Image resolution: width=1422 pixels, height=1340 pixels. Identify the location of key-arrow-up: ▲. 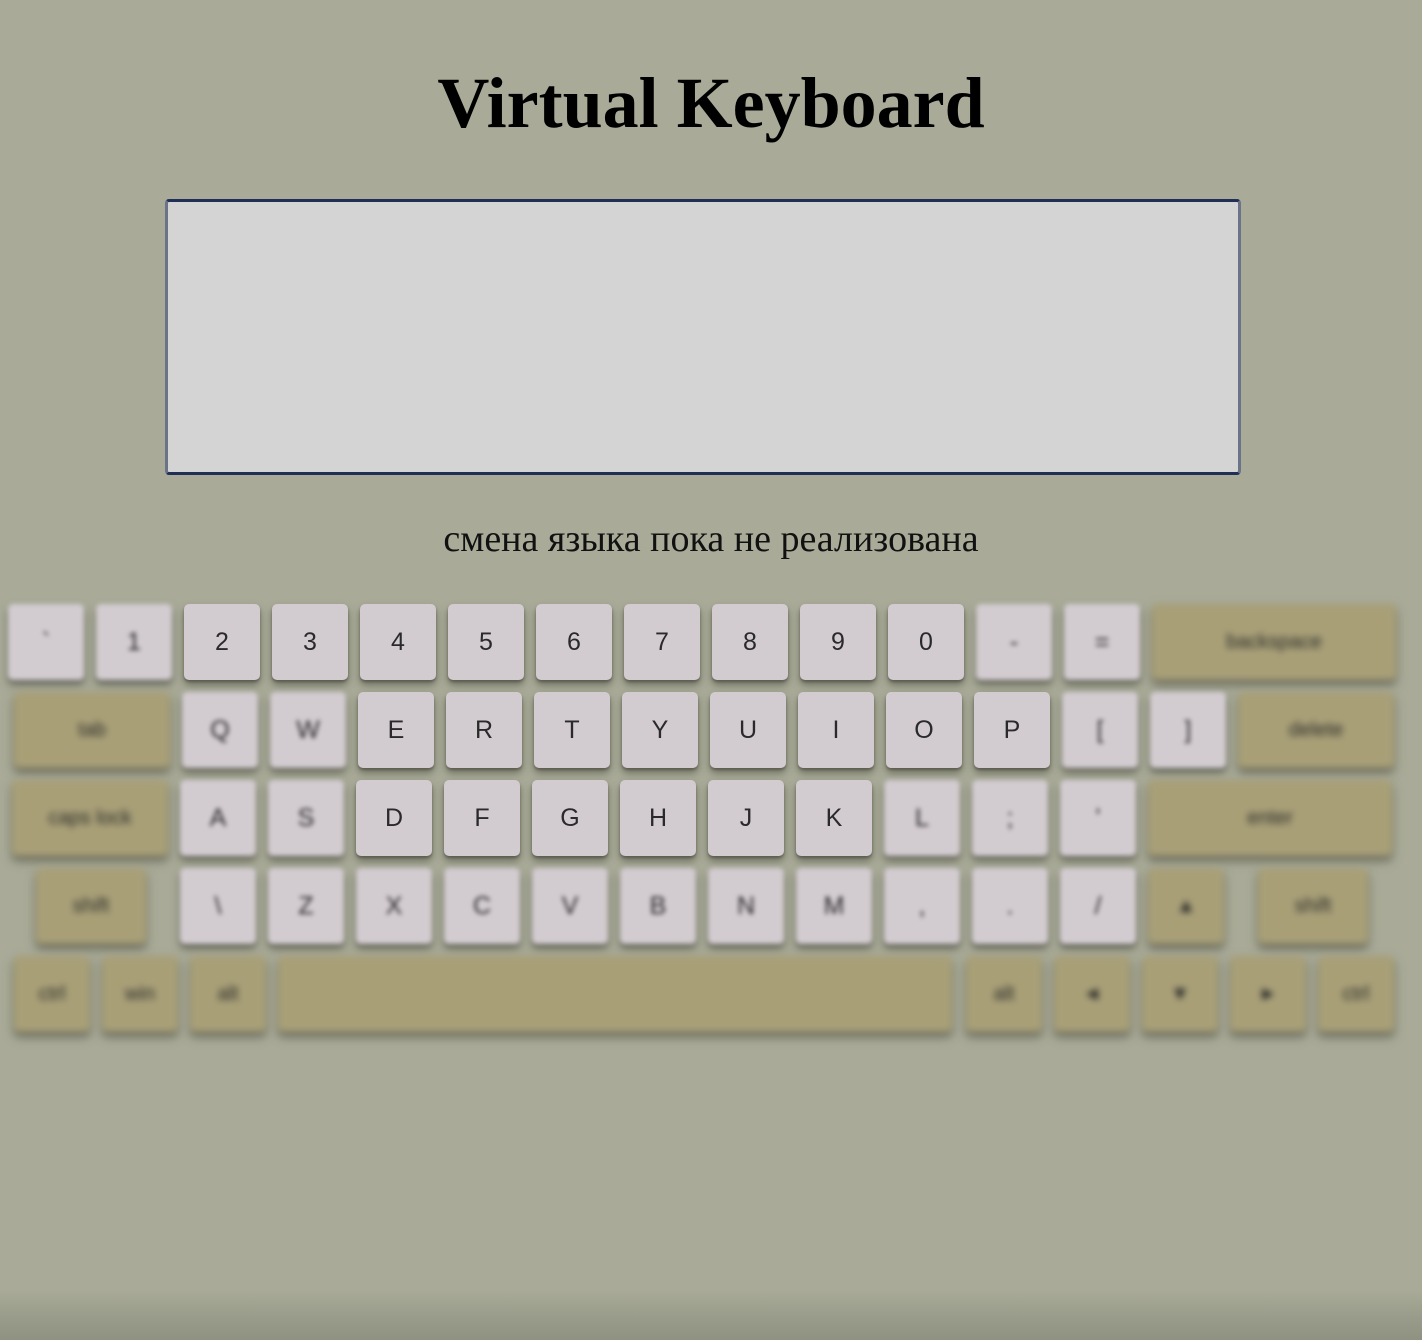
(1186, 906).